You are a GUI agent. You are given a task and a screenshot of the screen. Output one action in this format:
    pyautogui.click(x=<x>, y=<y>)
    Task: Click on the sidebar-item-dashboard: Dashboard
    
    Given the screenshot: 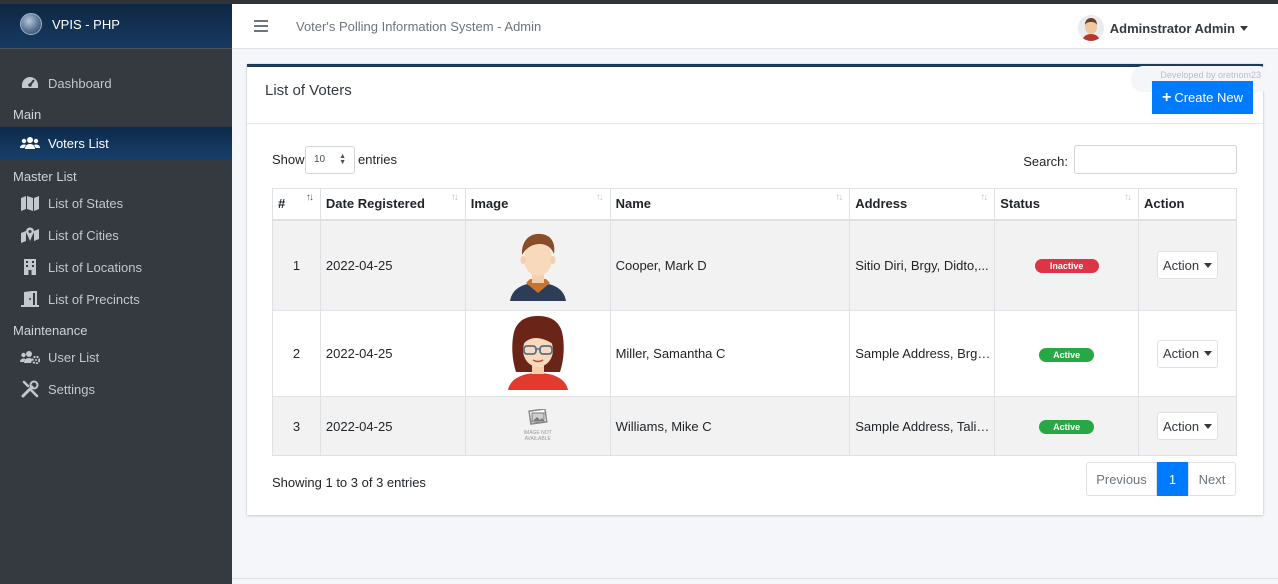 What is the action you would take?
    pyautogui.click(x=116, y=83)
    